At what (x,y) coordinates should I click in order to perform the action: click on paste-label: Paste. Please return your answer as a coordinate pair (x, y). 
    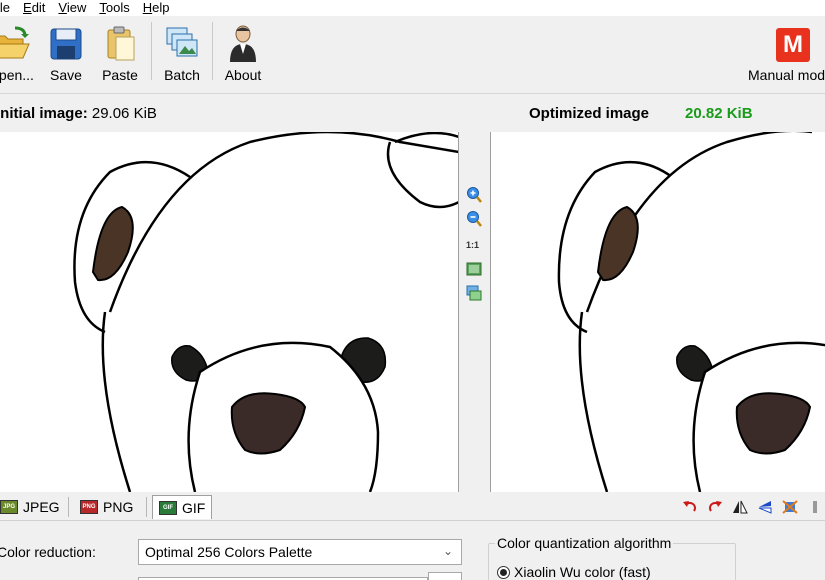
    Looking at the image, I should click on (120, 75).